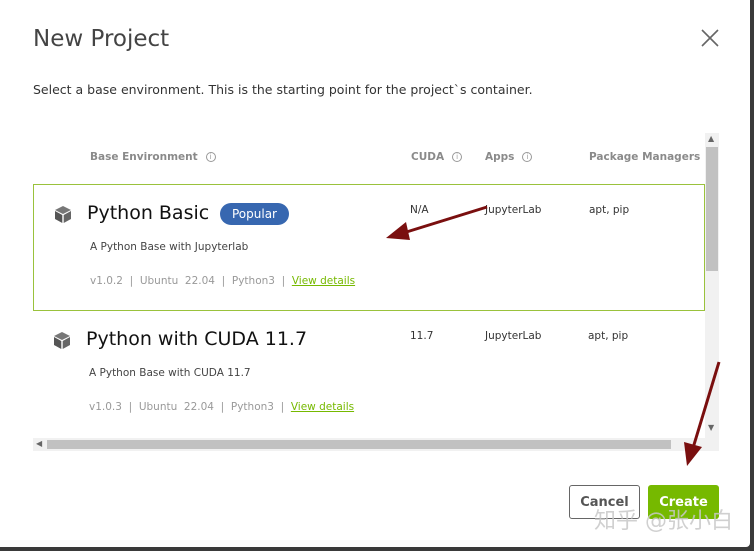 This screenshot has height=551, width=754. I want to click on cuda-value: 11.7, so click(422, 336).